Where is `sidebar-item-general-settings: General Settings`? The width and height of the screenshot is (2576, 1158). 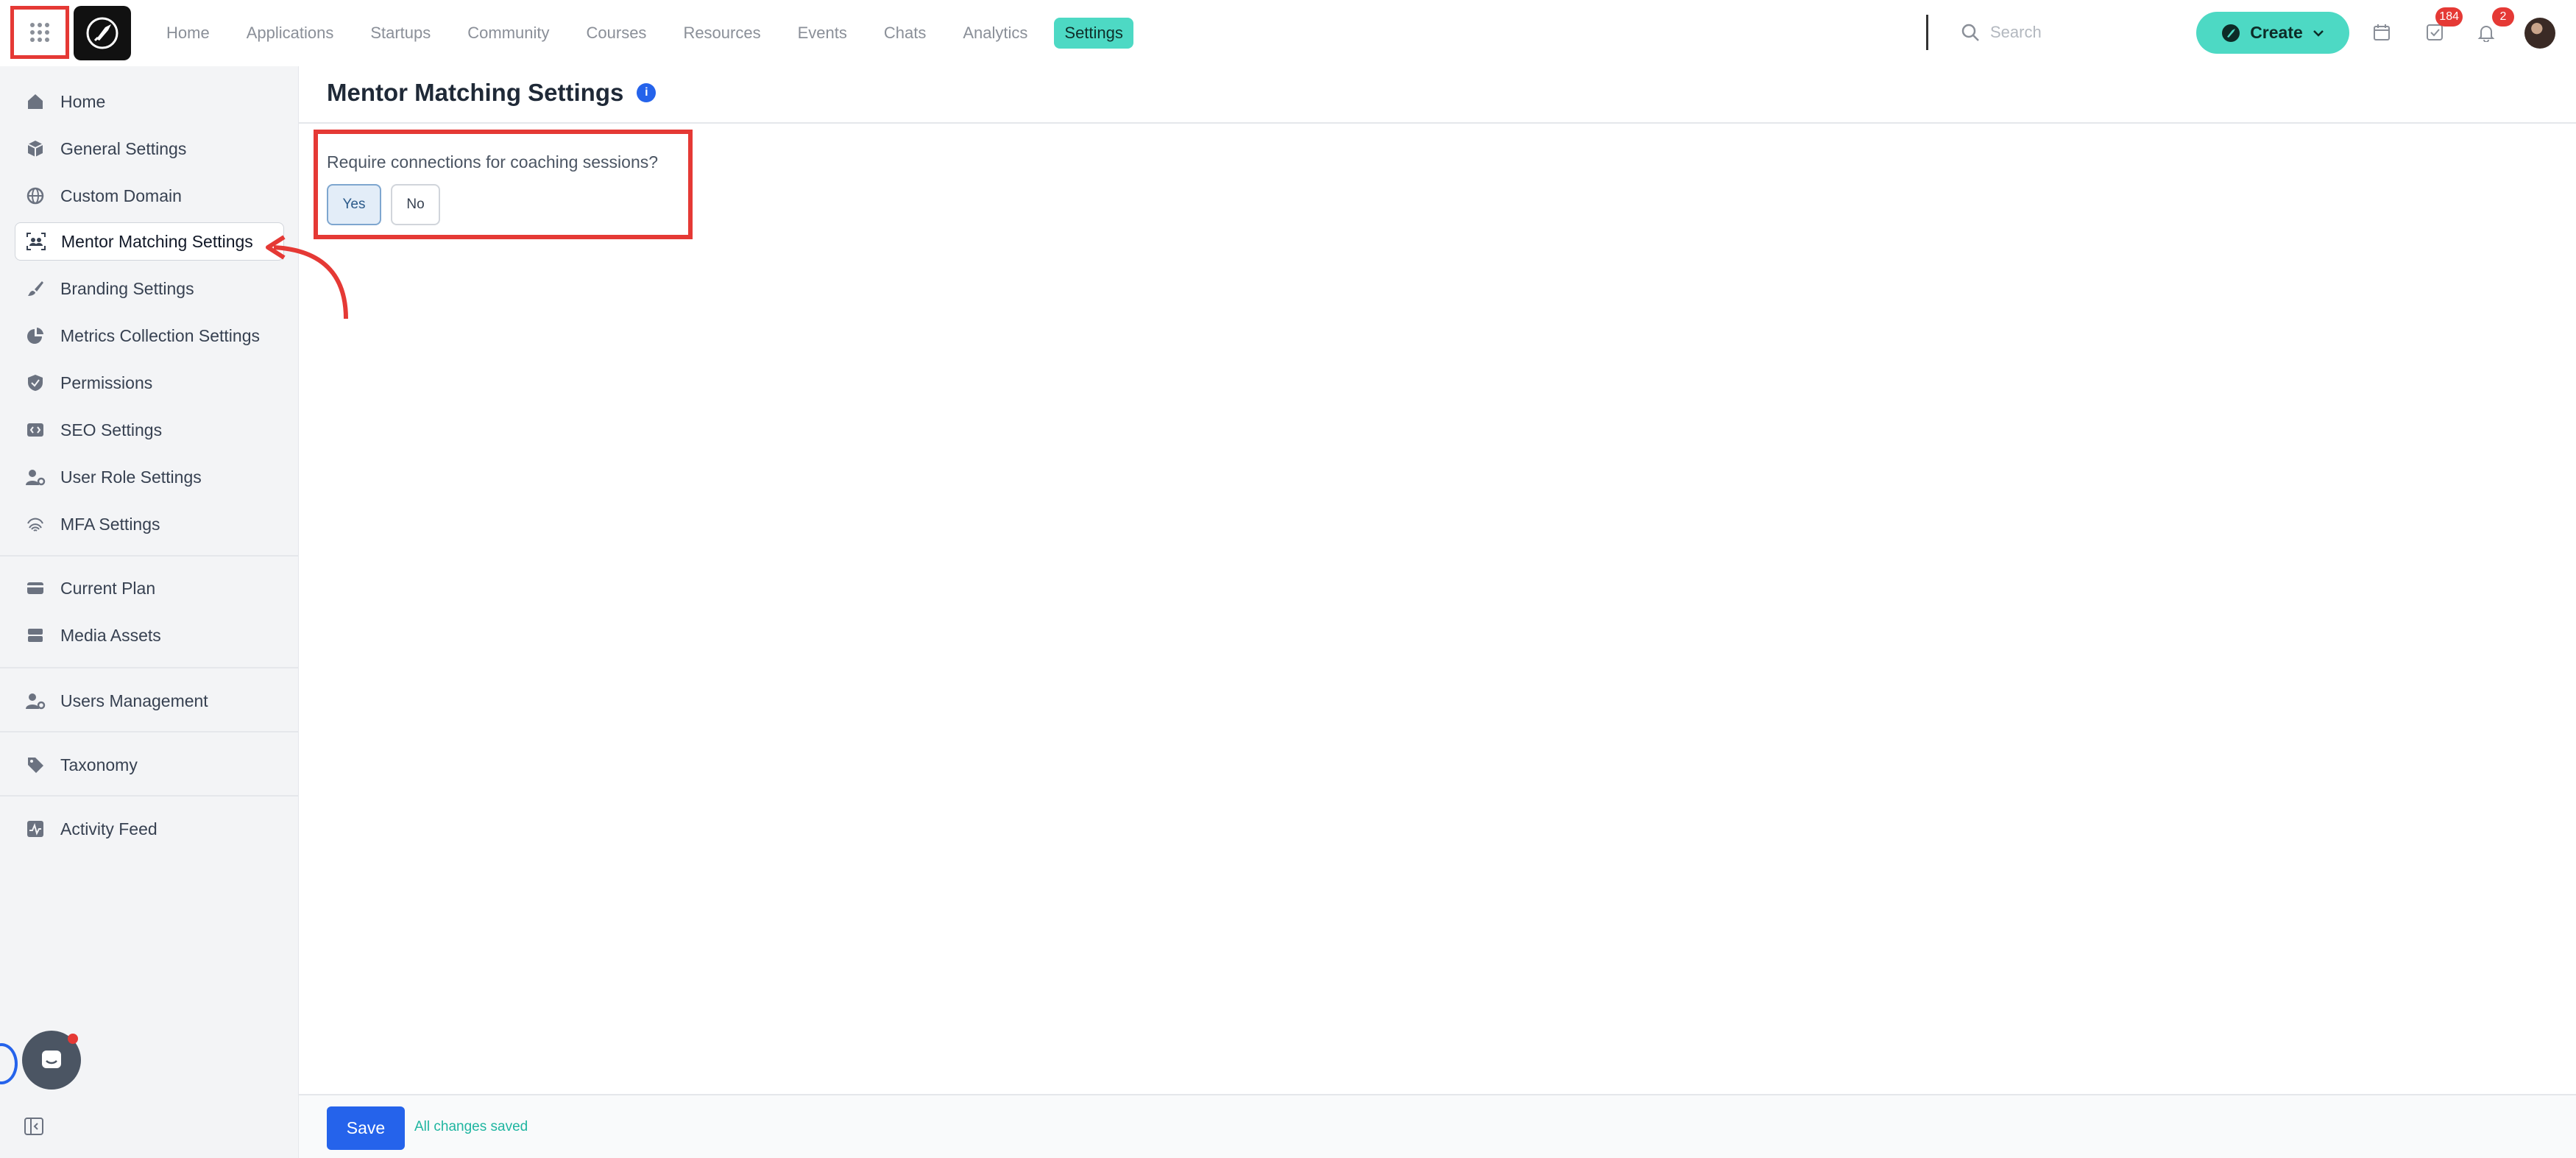 sidebar-item-general-settings: General Settings is located at coordinates (149, 149).